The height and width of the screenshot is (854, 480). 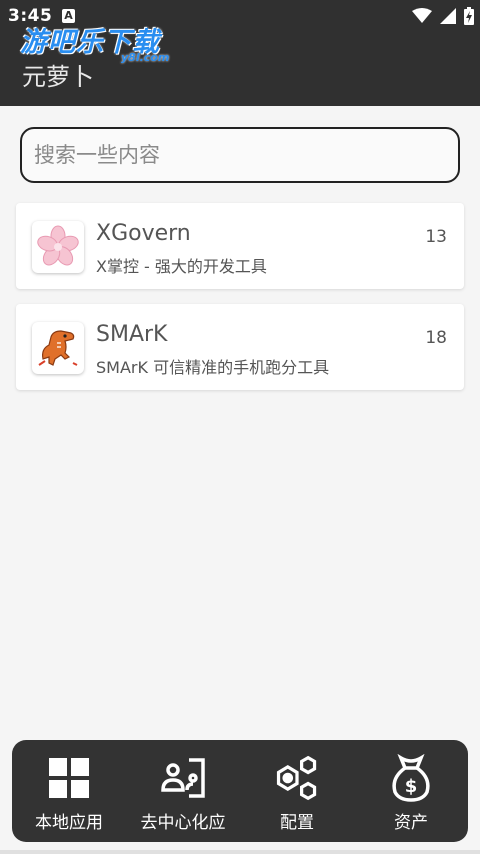 I want to click on watermark-domain: y8l.com, so click(x=145, y=57).